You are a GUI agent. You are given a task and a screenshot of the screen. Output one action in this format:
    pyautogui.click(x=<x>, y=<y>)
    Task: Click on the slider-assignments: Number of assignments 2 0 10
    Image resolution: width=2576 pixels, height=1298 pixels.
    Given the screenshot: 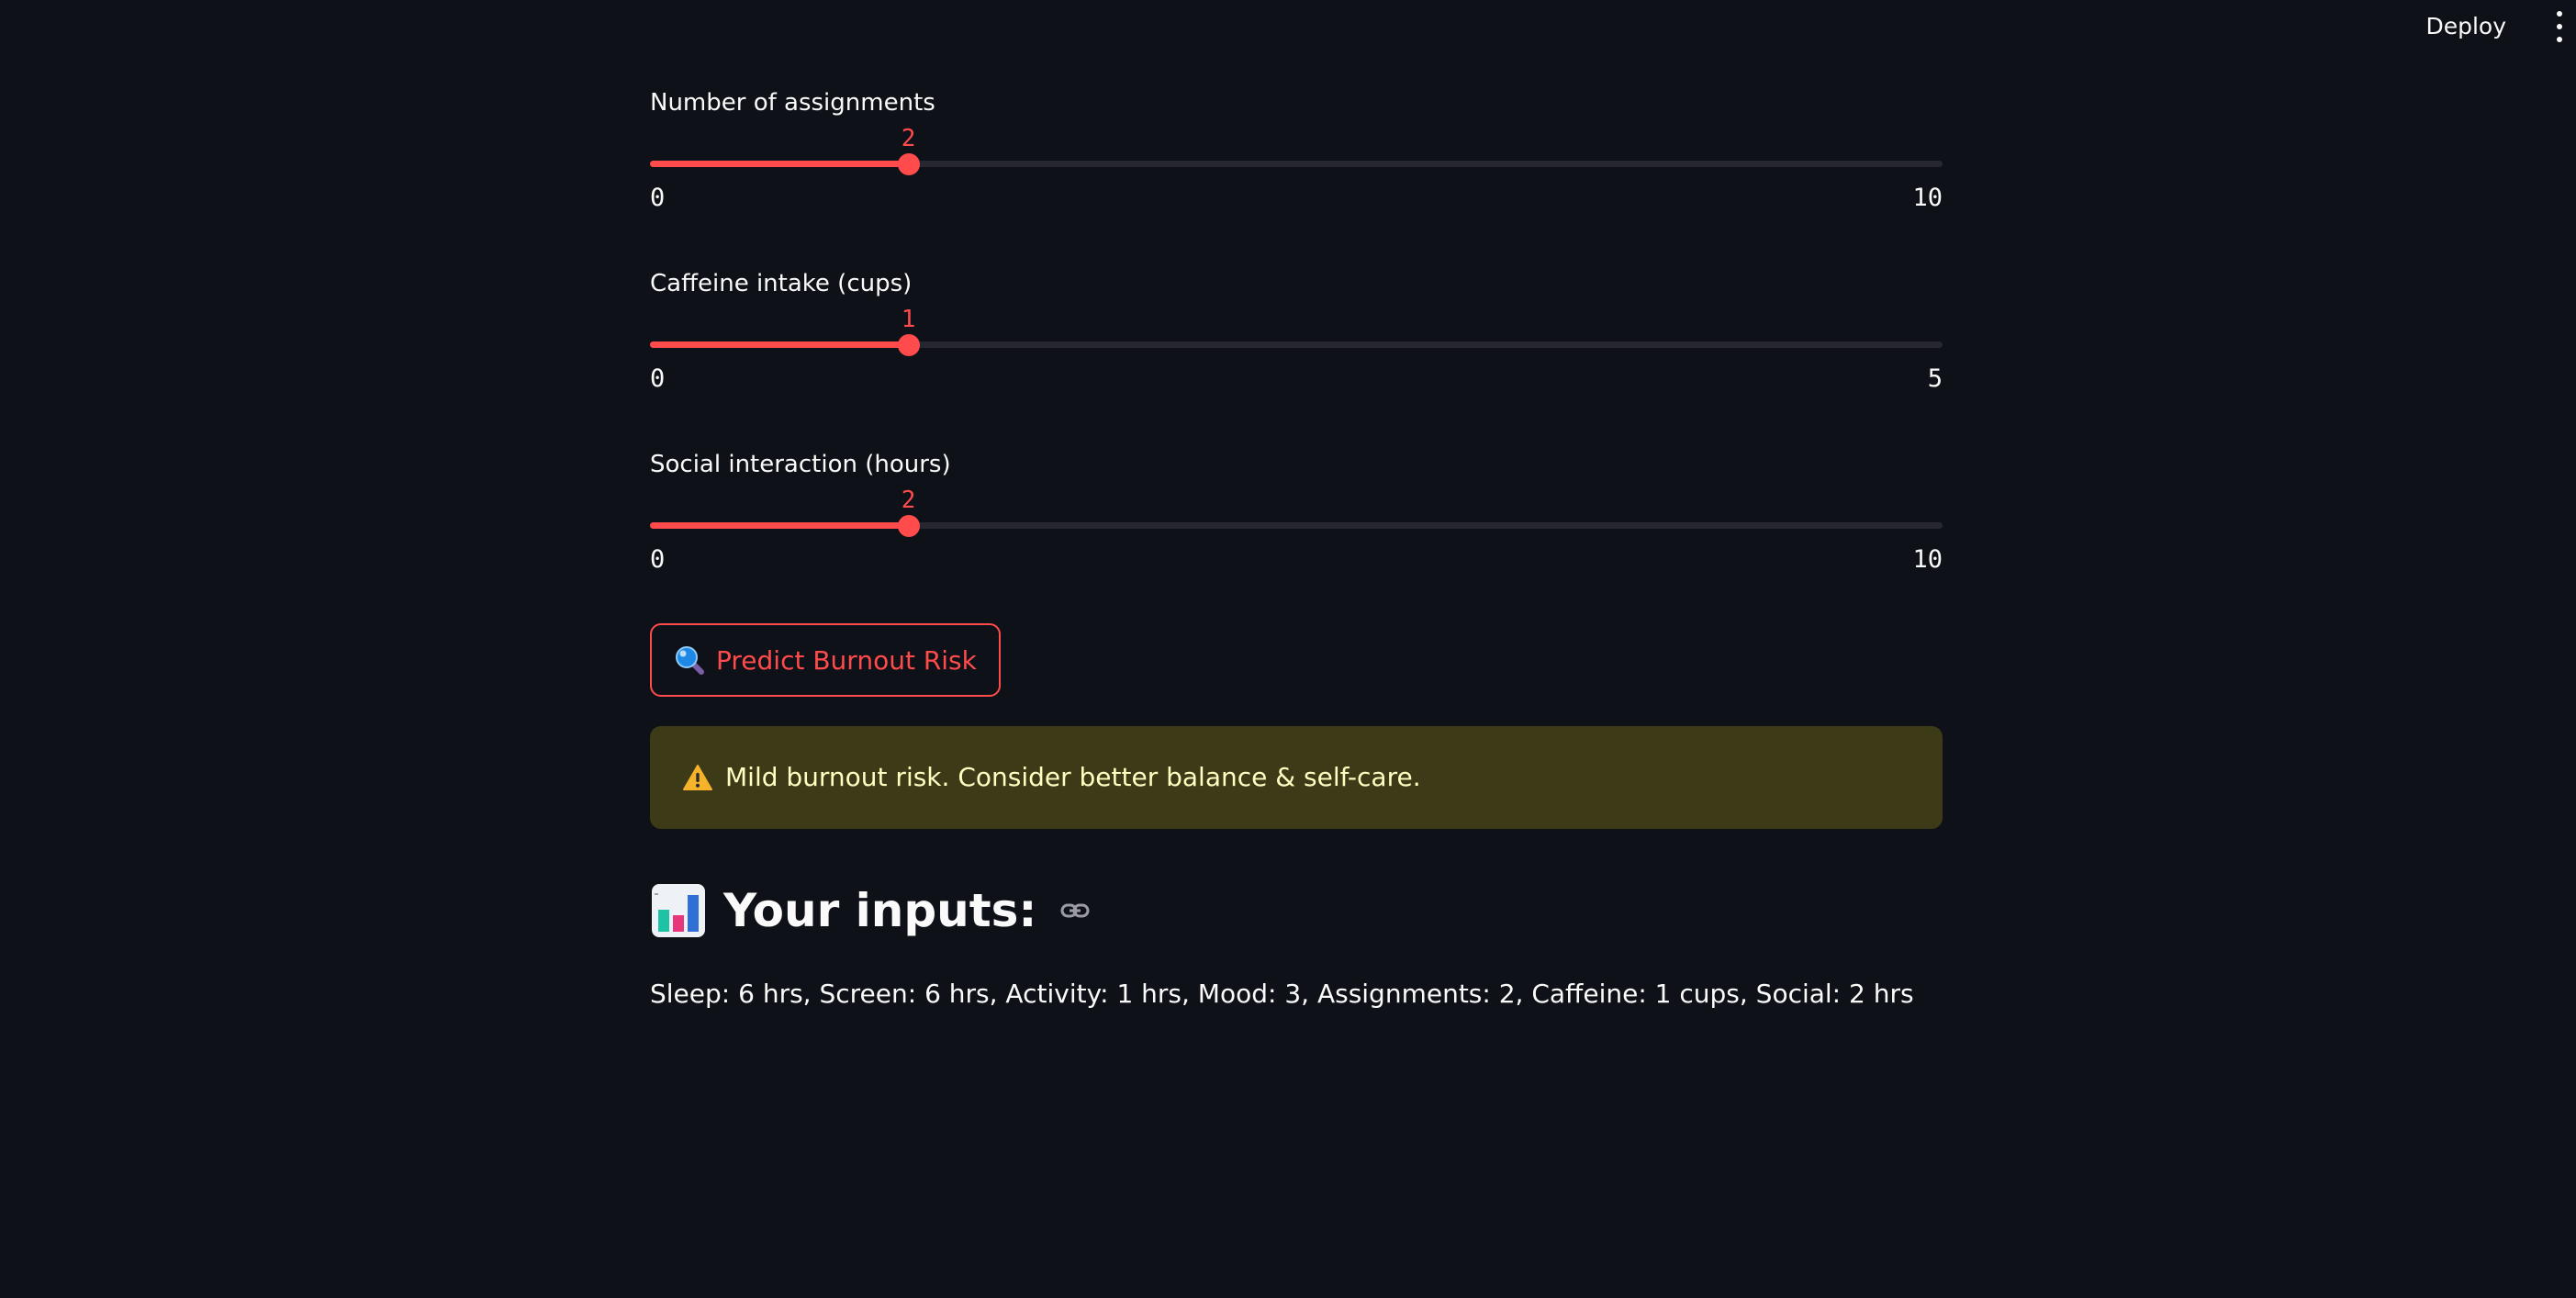 What is the action you would take?
    pyautogui.click(x=1296, y=165)
    